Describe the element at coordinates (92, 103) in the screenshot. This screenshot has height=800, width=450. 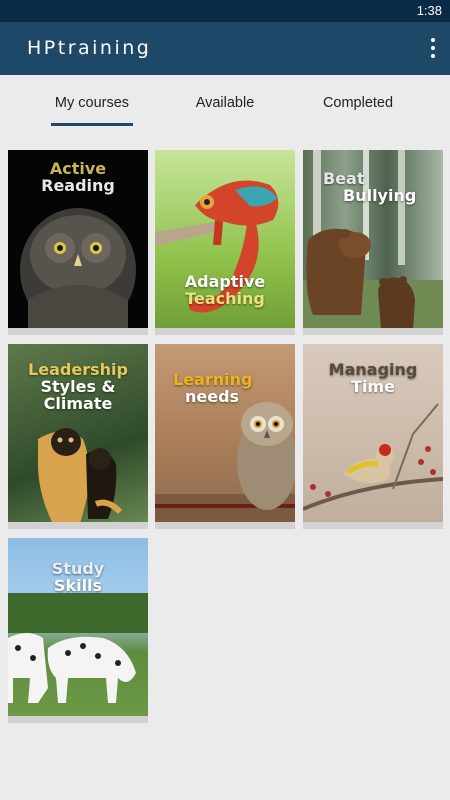
I see `tab-my-courses: My courses` at that location.